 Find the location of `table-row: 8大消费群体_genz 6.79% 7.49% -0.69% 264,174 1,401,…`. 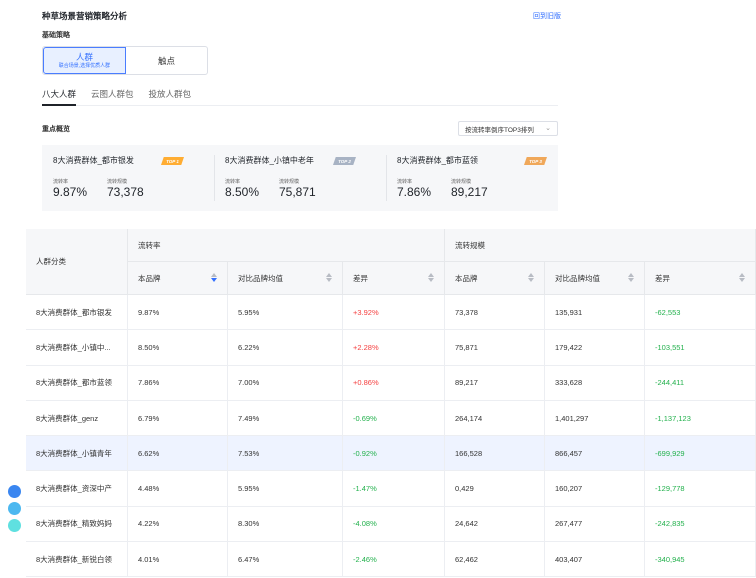

table-row: 8大消费群体_genz 6.79% 7.49% -0.69% 264,174 1,401,… is located at coordinates (391, 418).